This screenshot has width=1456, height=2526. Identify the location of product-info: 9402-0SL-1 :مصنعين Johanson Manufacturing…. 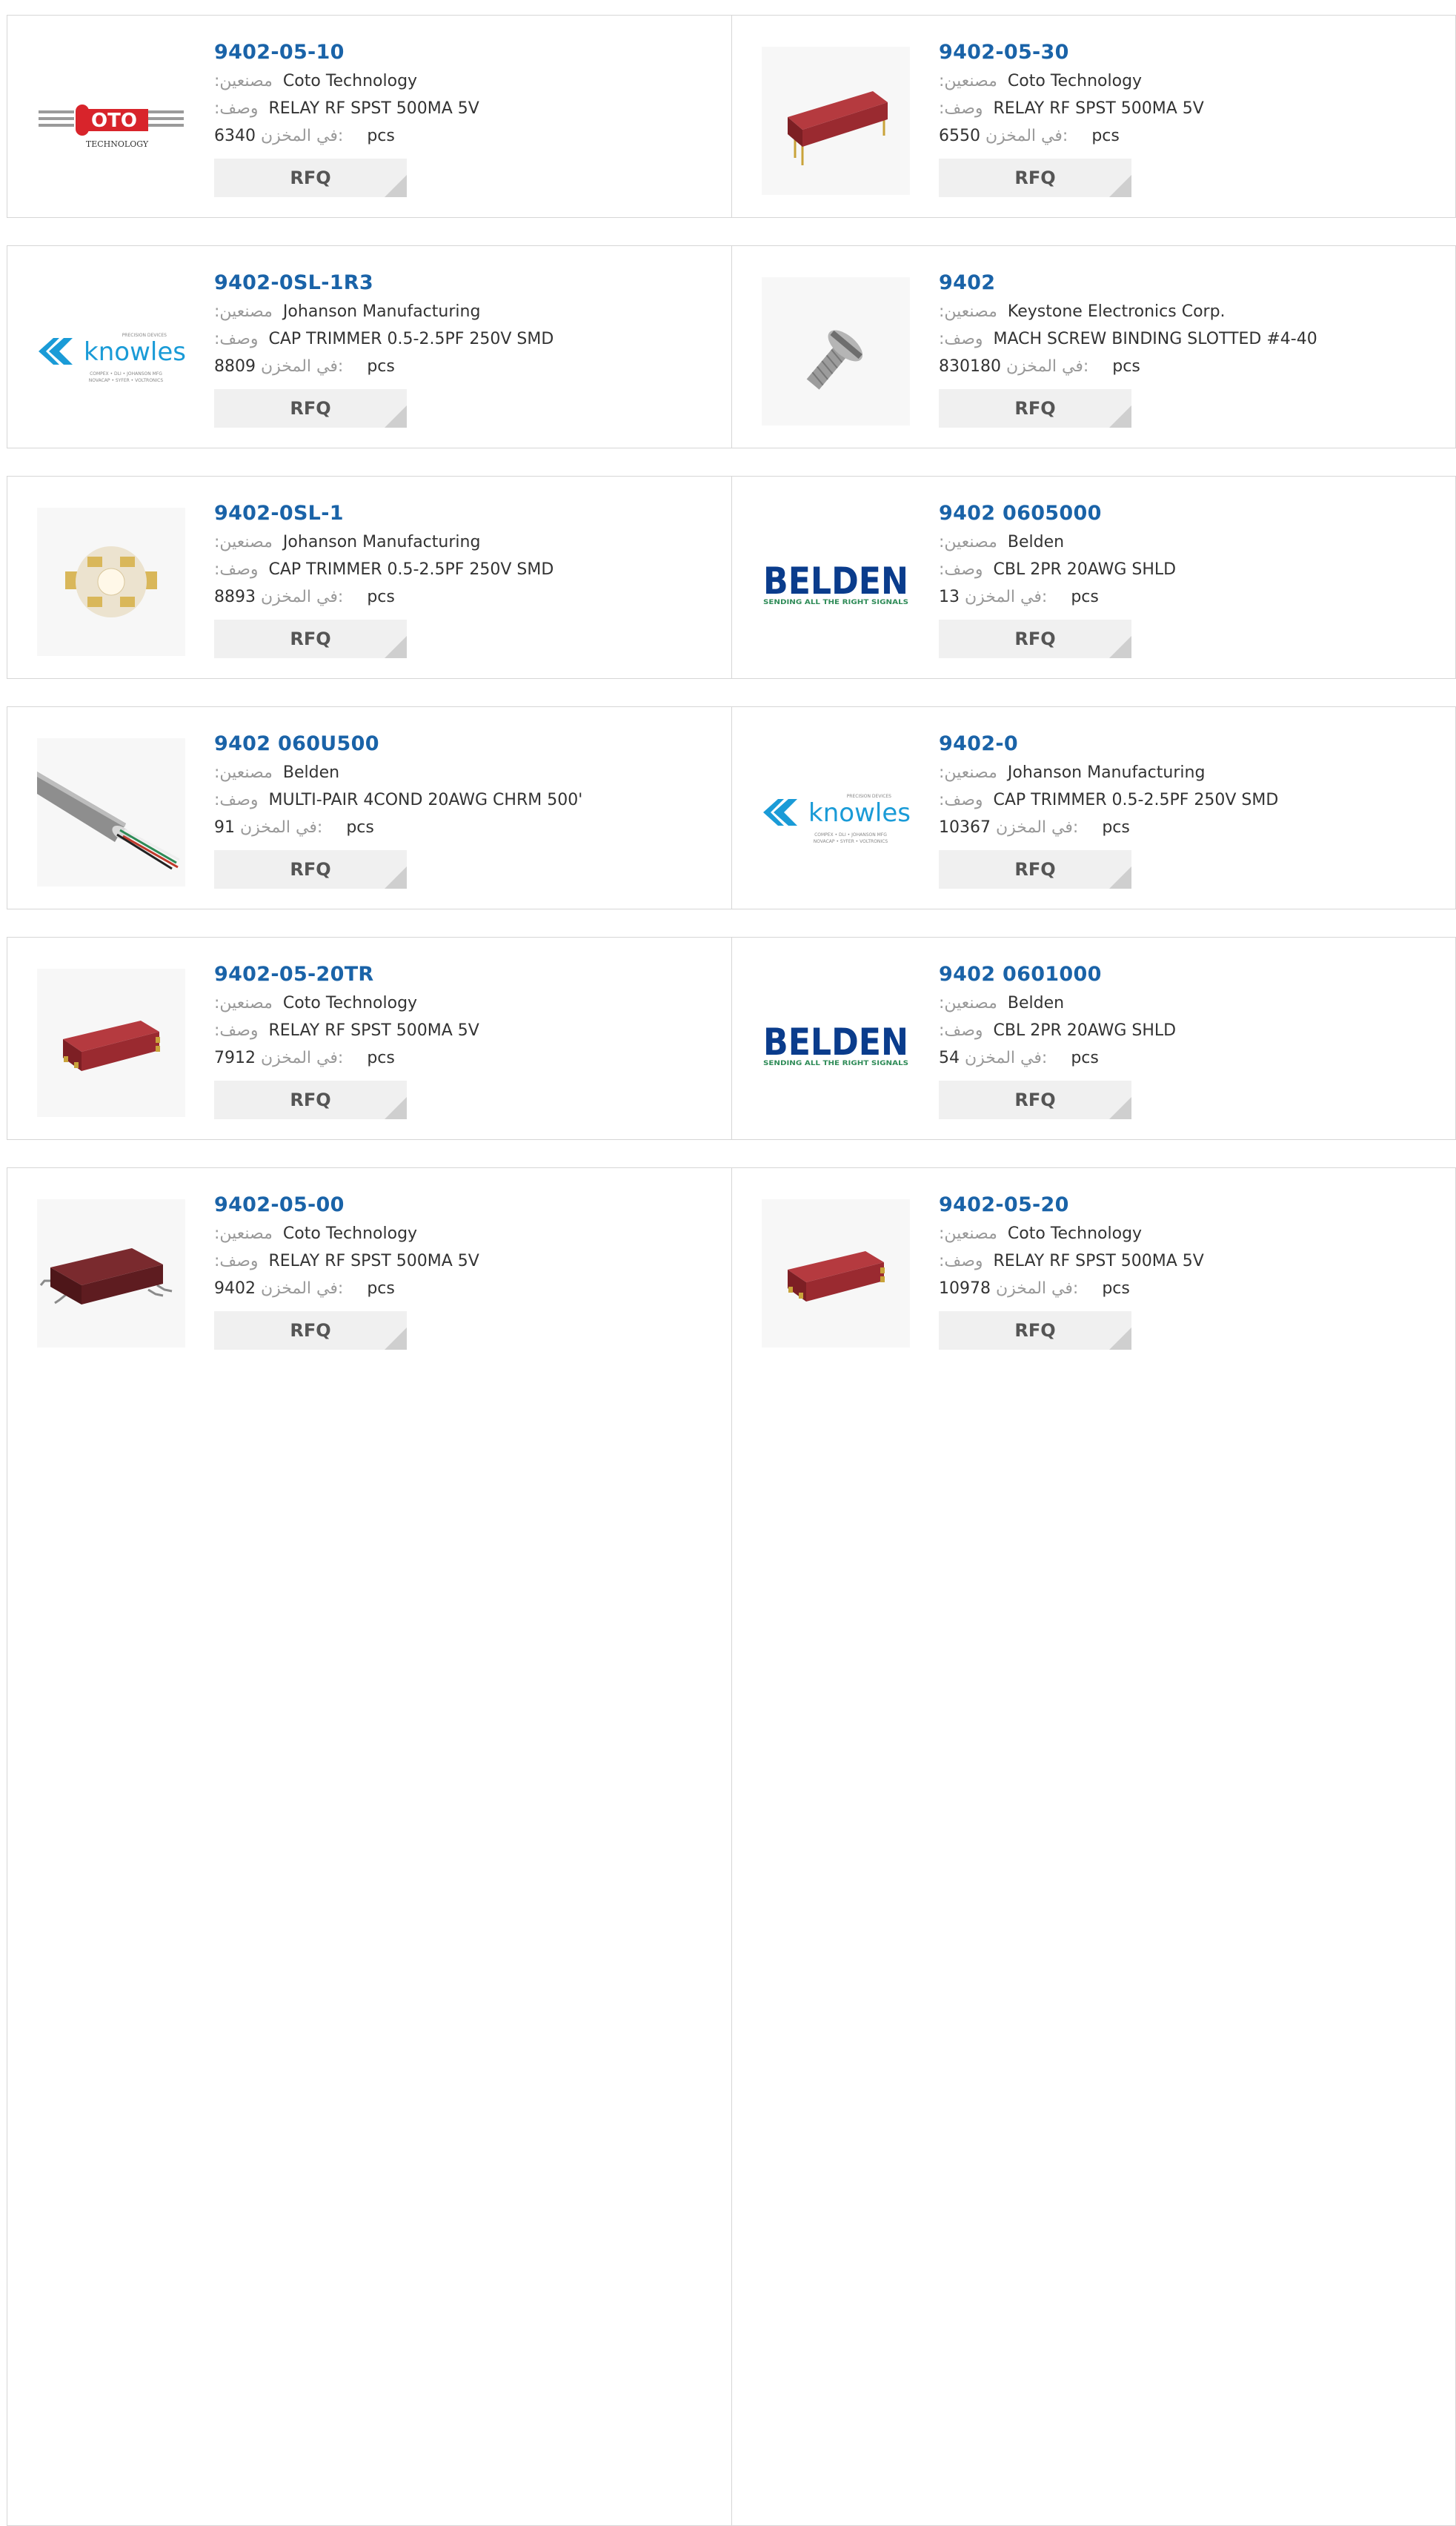
(469, 578).